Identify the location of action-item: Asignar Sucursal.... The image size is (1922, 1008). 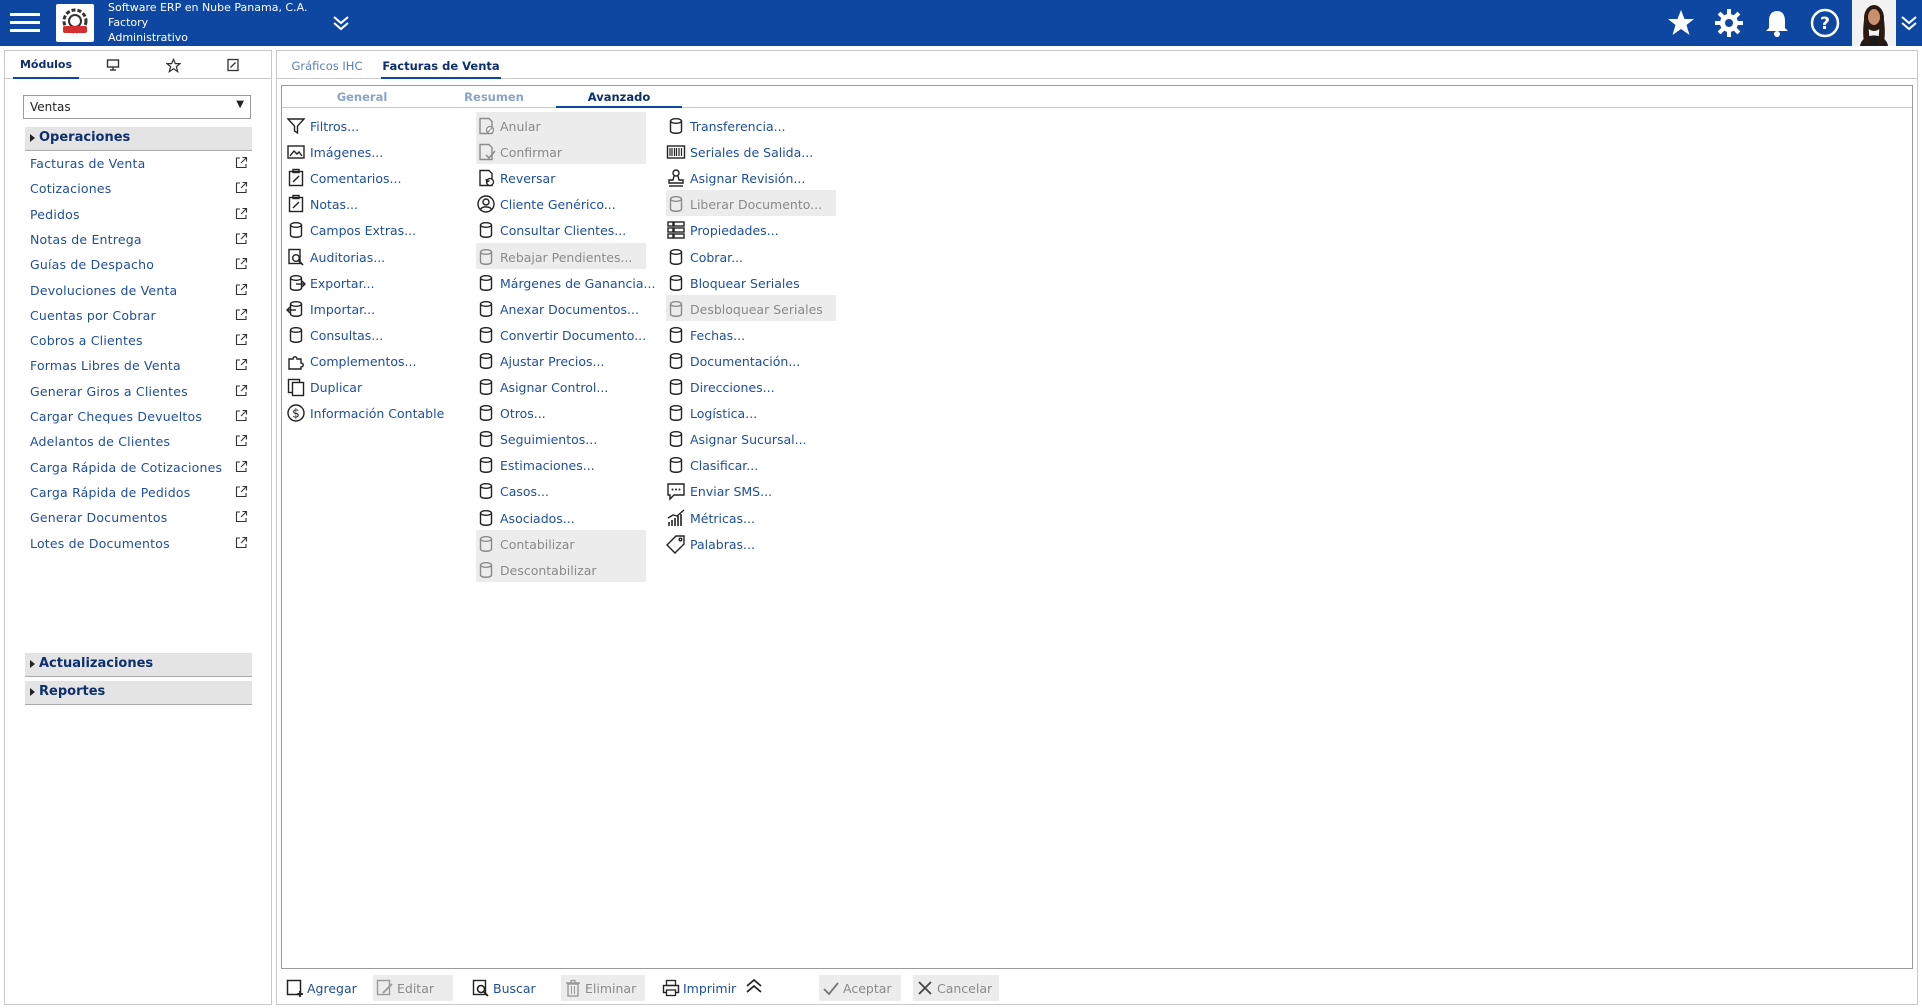
(751, 438).